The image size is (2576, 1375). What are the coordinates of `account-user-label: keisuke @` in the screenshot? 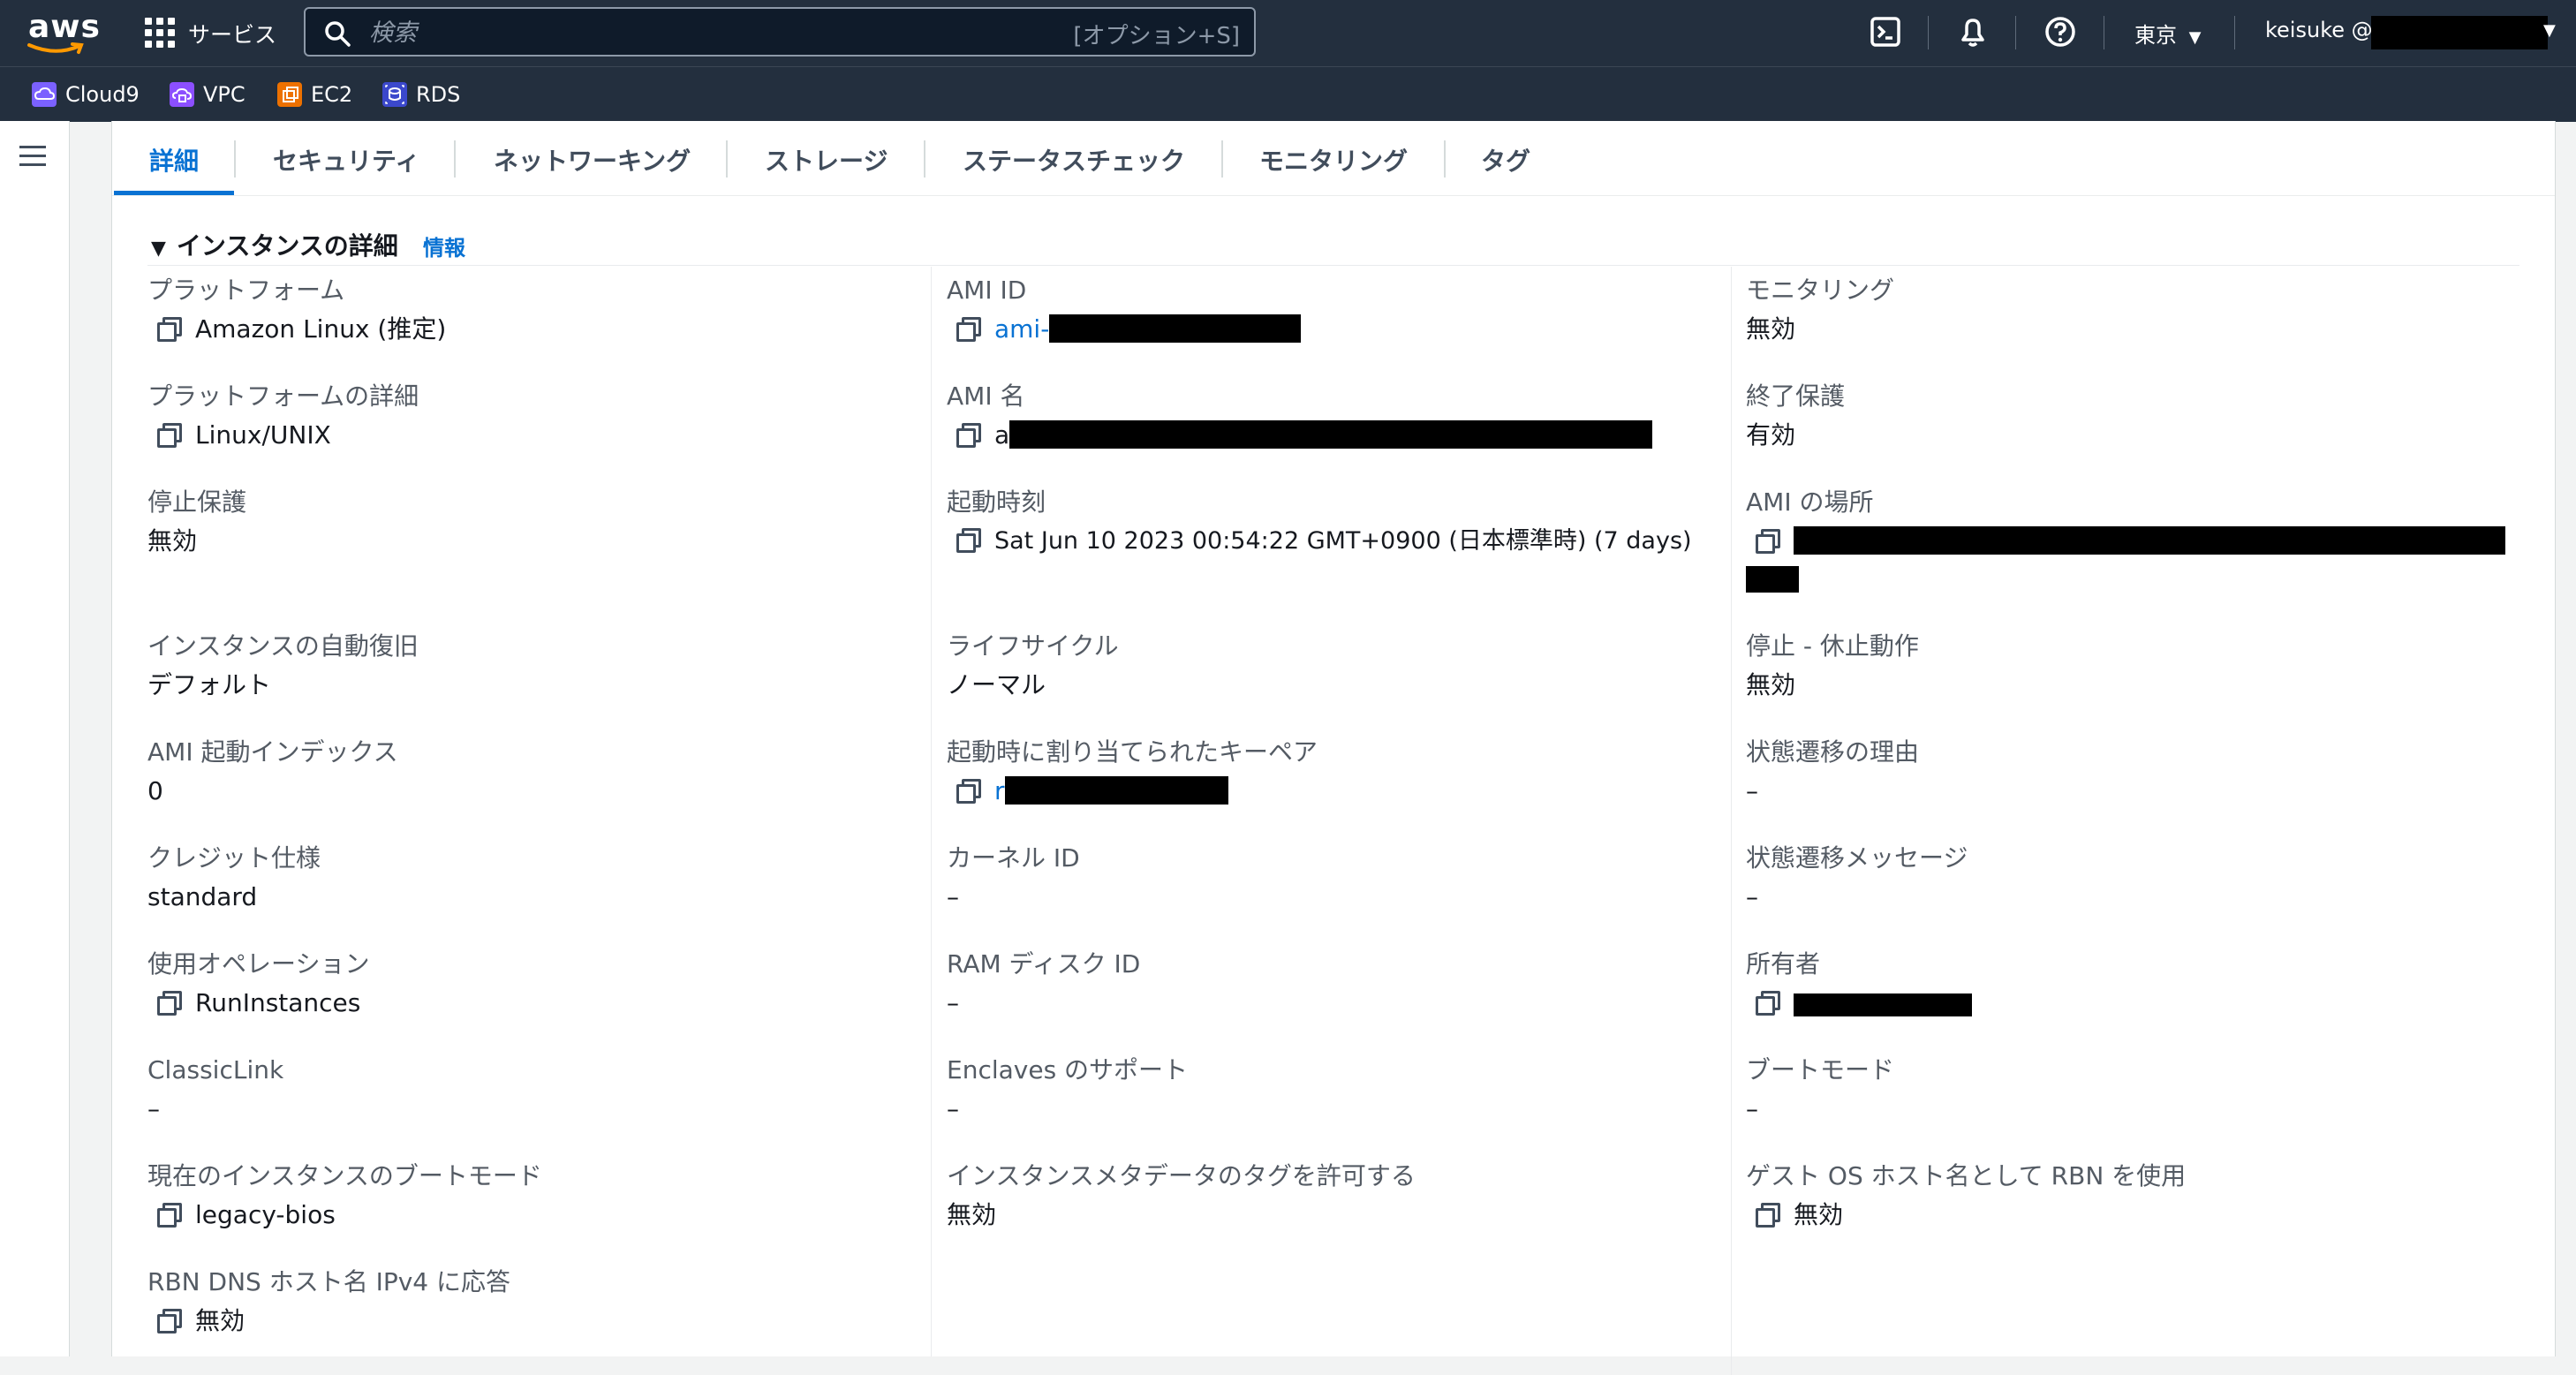 It's located at (2319, 30).